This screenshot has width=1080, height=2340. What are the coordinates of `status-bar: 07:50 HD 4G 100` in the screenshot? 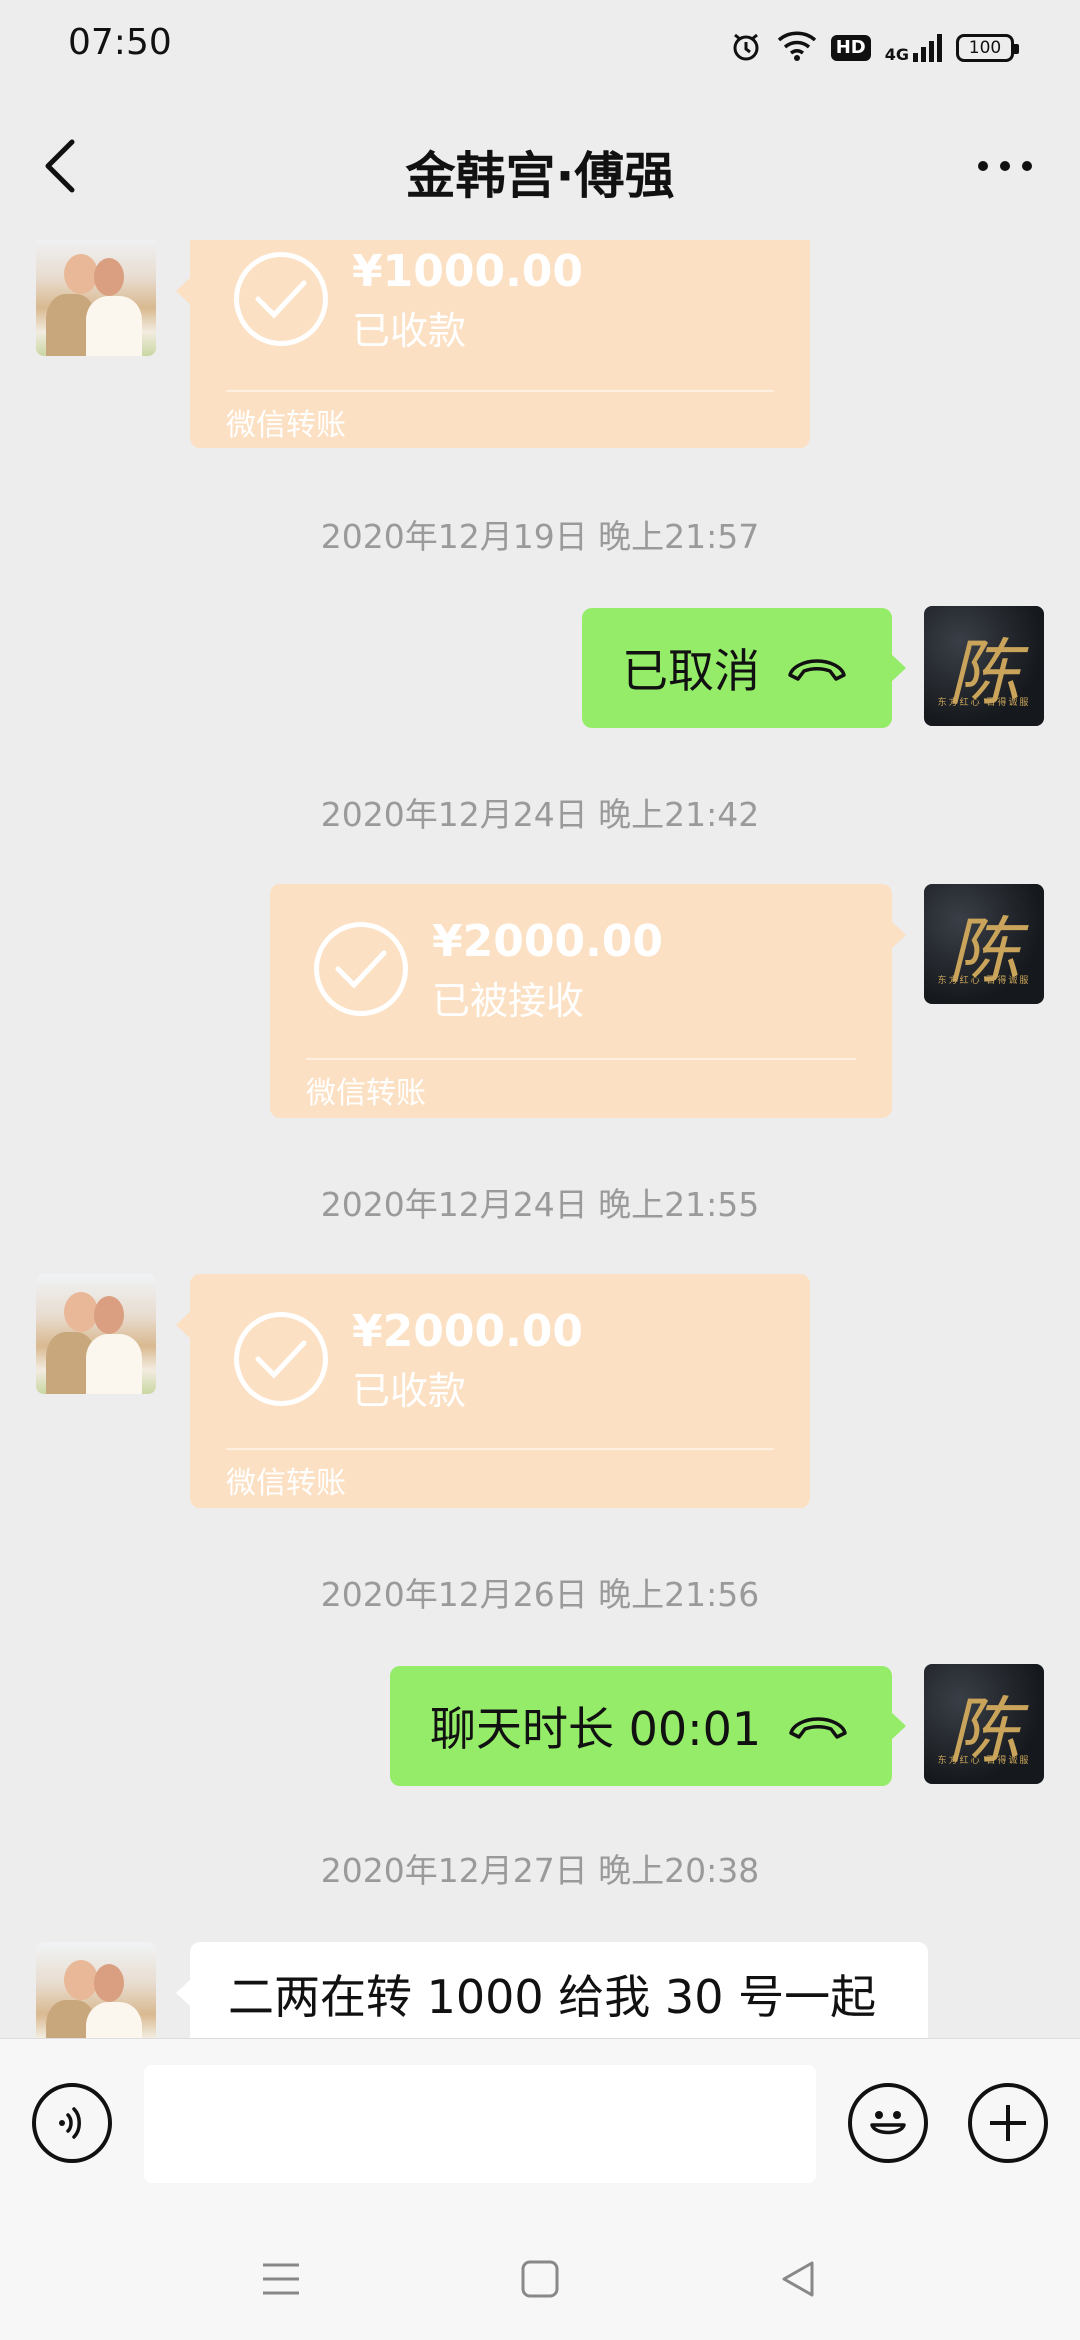 It's located at (540, 48).